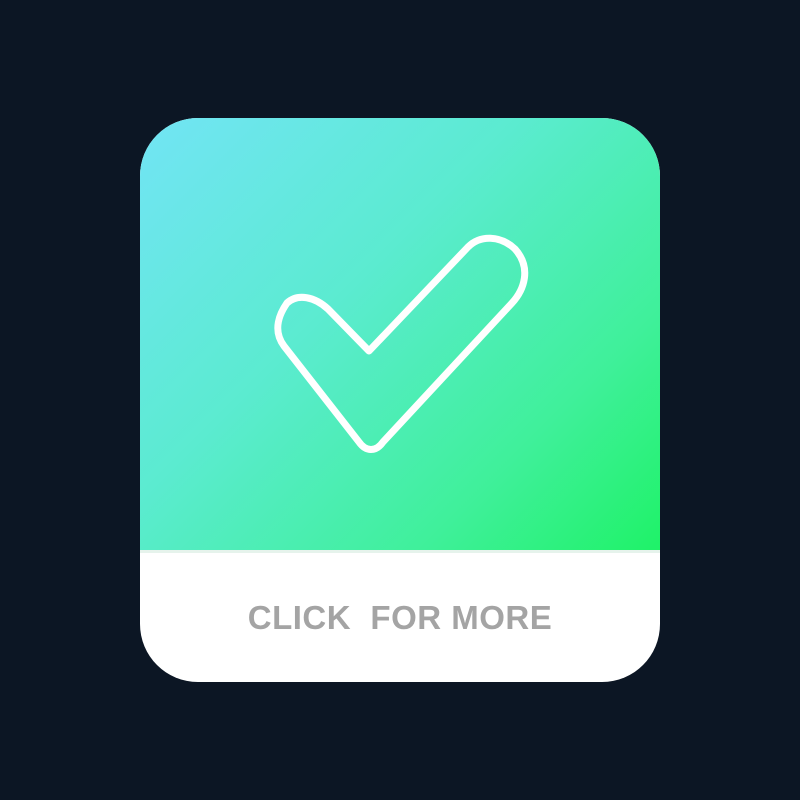  Describe the element at coordinates (400, 617) in the screenshot. I see `click-for-more-label: CLICK FOR MORE` at that location.